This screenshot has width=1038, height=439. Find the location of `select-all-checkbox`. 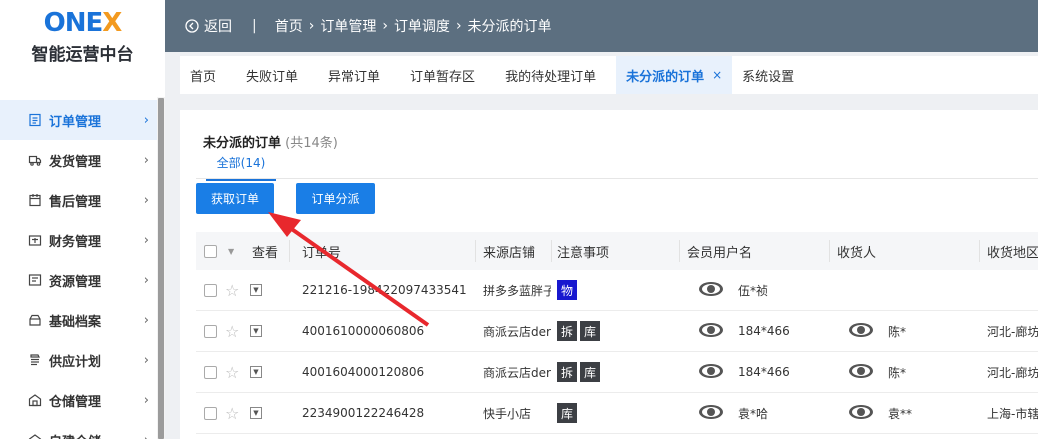

select-all-checkbox is located at coordinates (210, 251).